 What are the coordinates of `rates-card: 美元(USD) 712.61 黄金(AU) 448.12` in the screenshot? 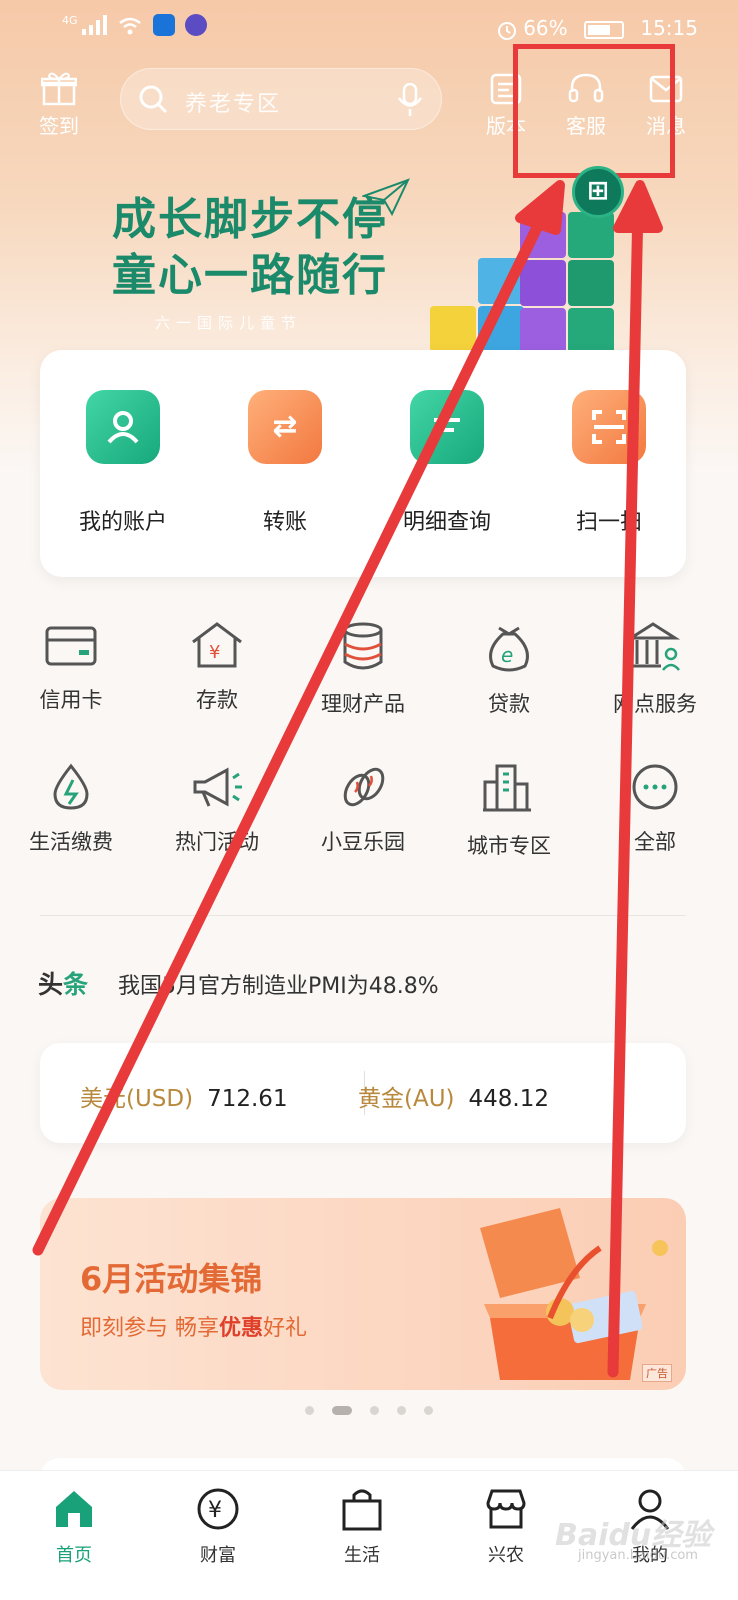 It's located at (363, 1093).